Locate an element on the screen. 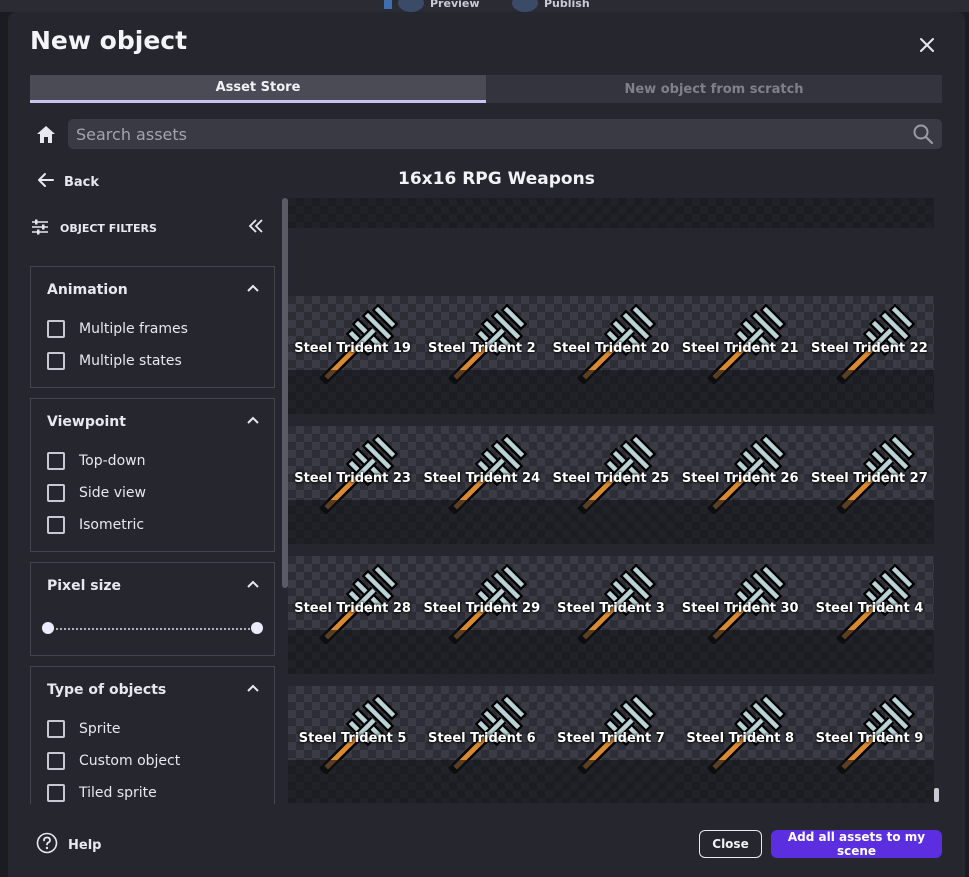 This screenshot has width=969, height=877. asset-card: Steel Trident 14 is located at coordinates (353, 213).